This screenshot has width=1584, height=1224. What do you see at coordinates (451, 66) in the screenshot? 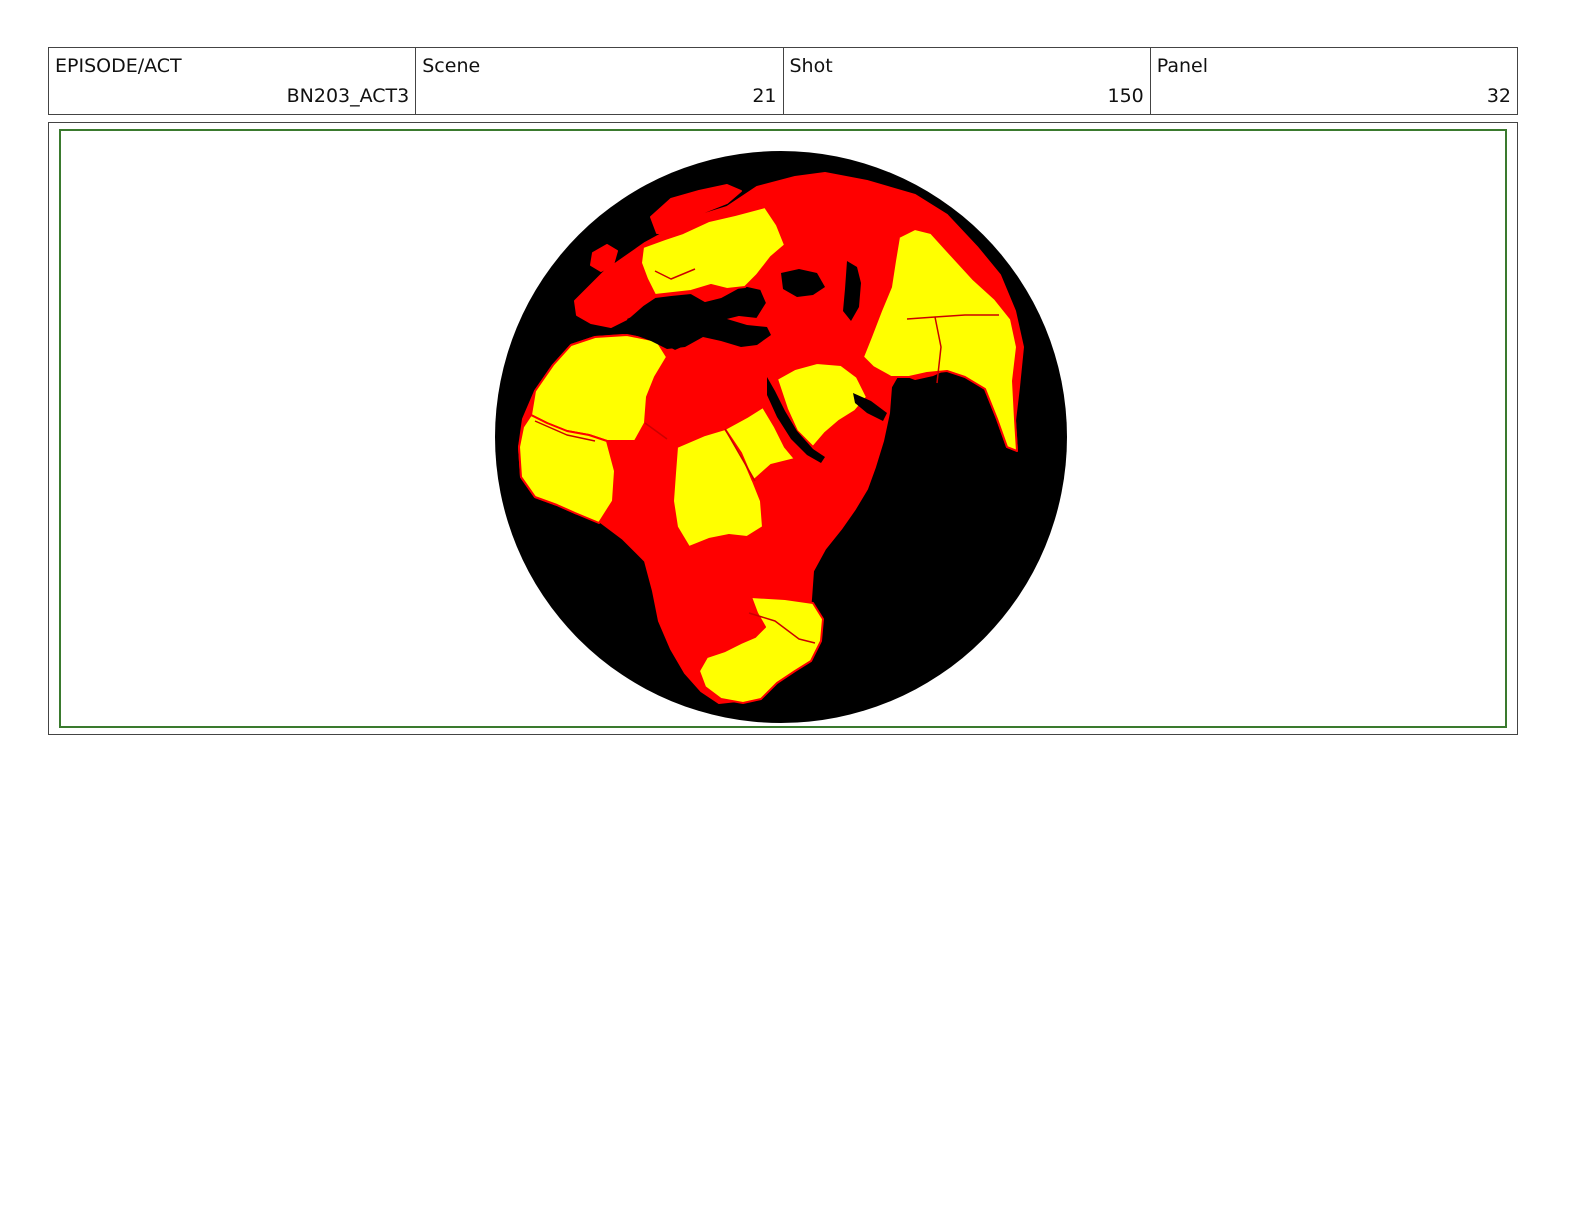
I see `scene-label: Scene` at bounding box center [451, 66].